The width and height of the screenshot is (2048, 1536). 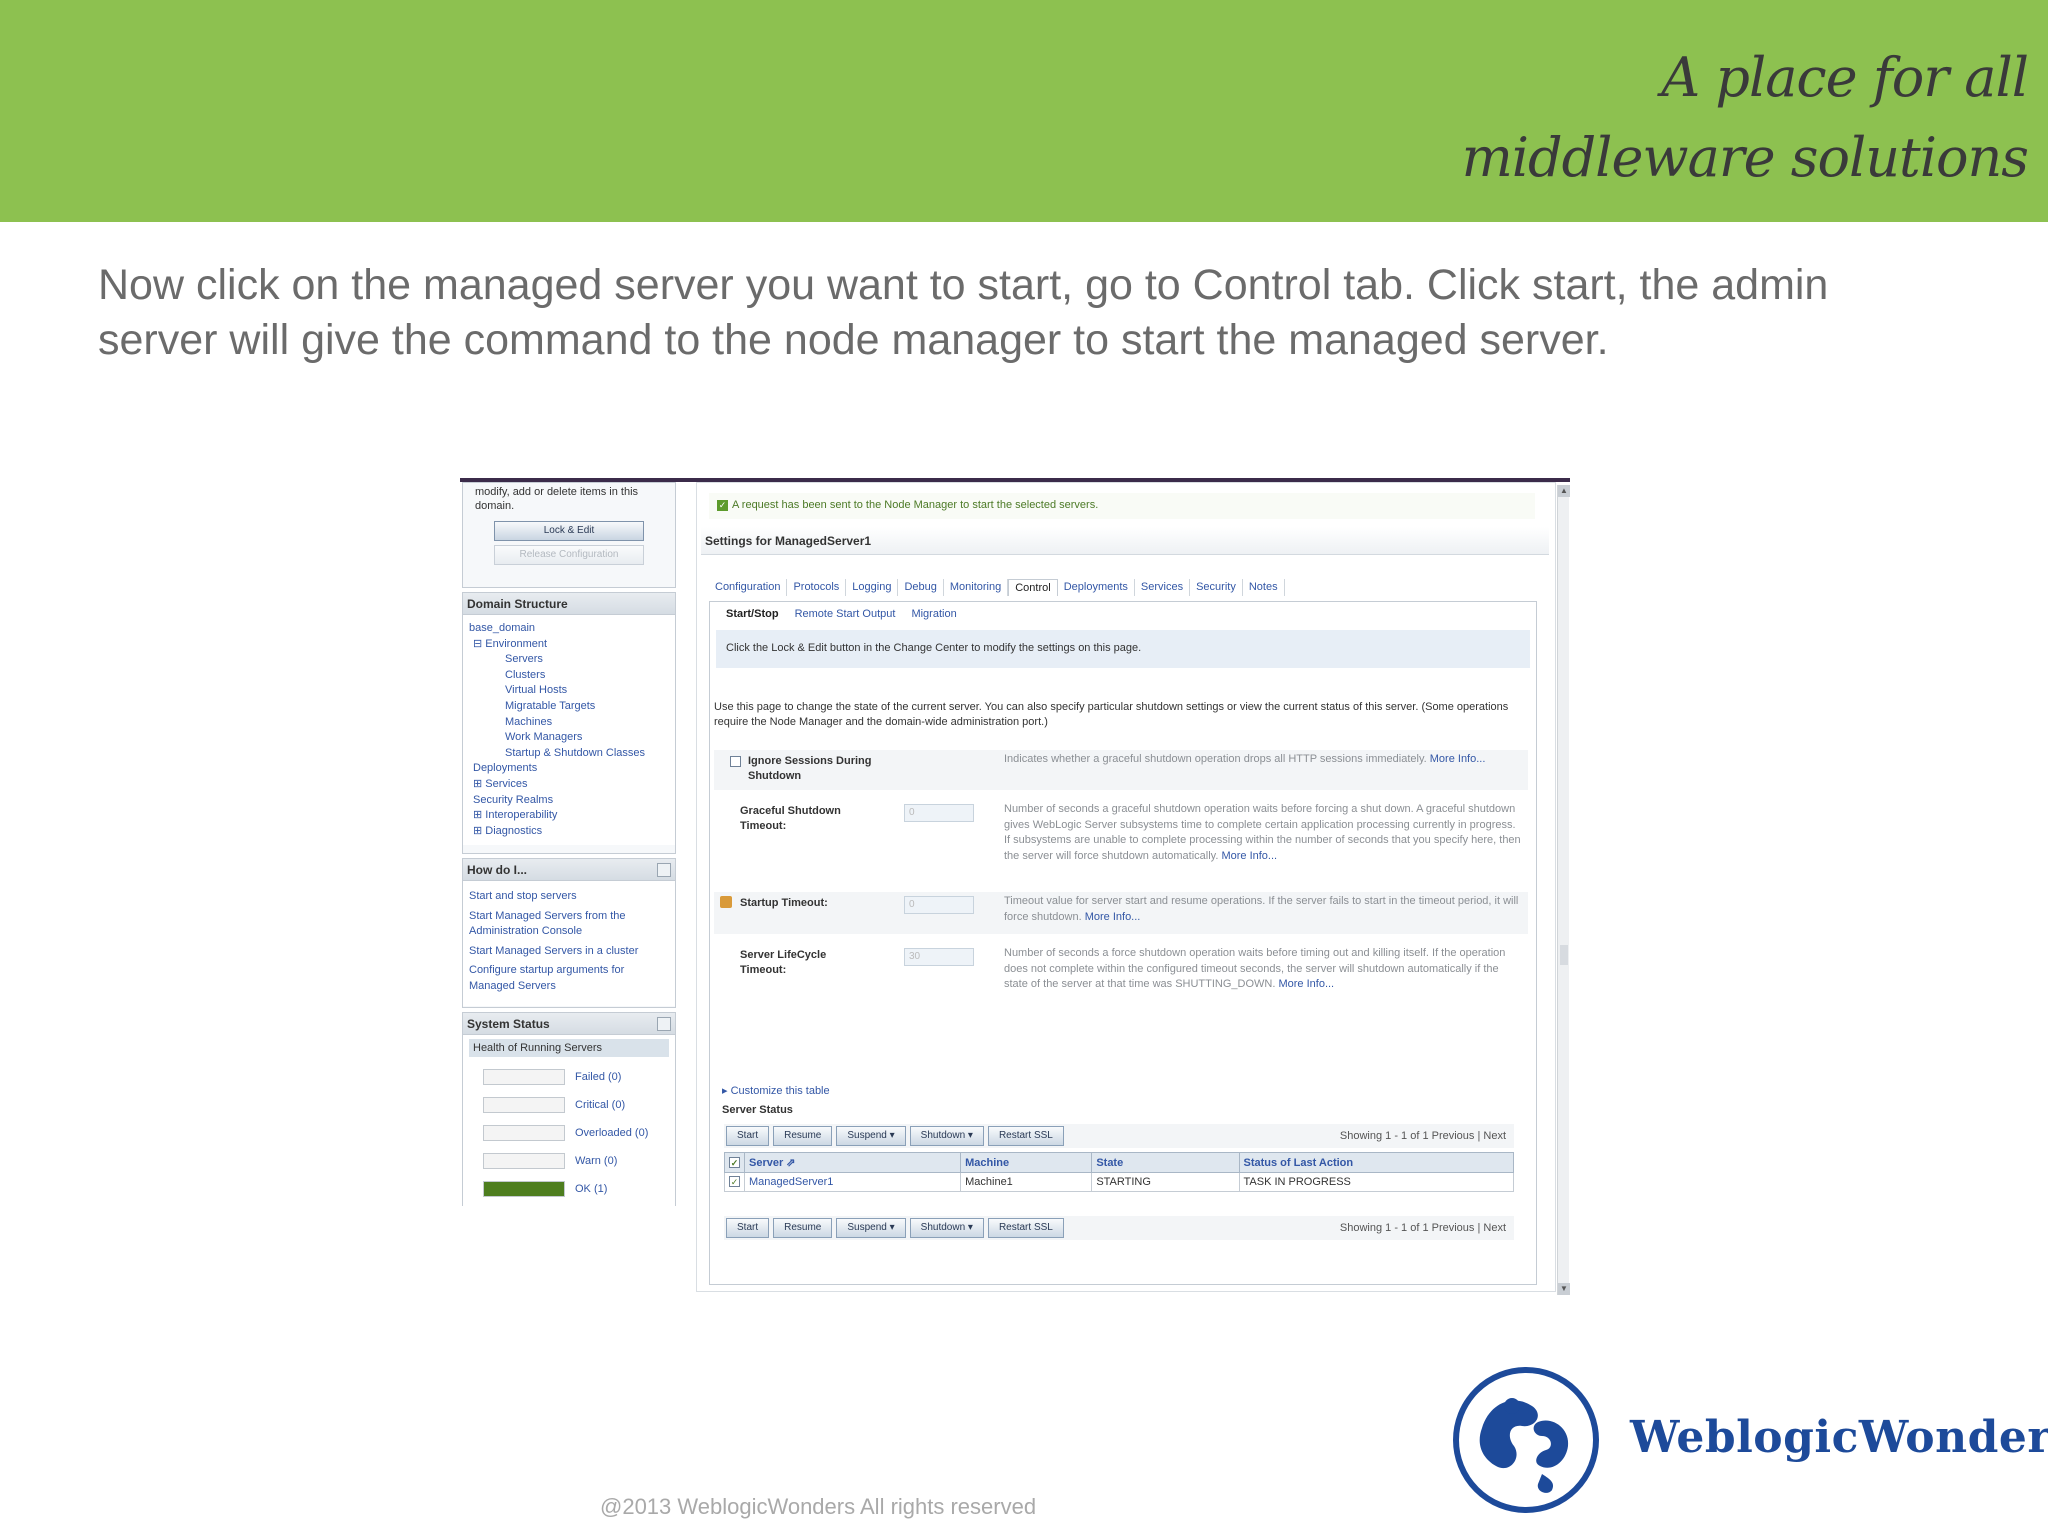 I want to click on tree-item: Deployments, so click(x=569, y=769).